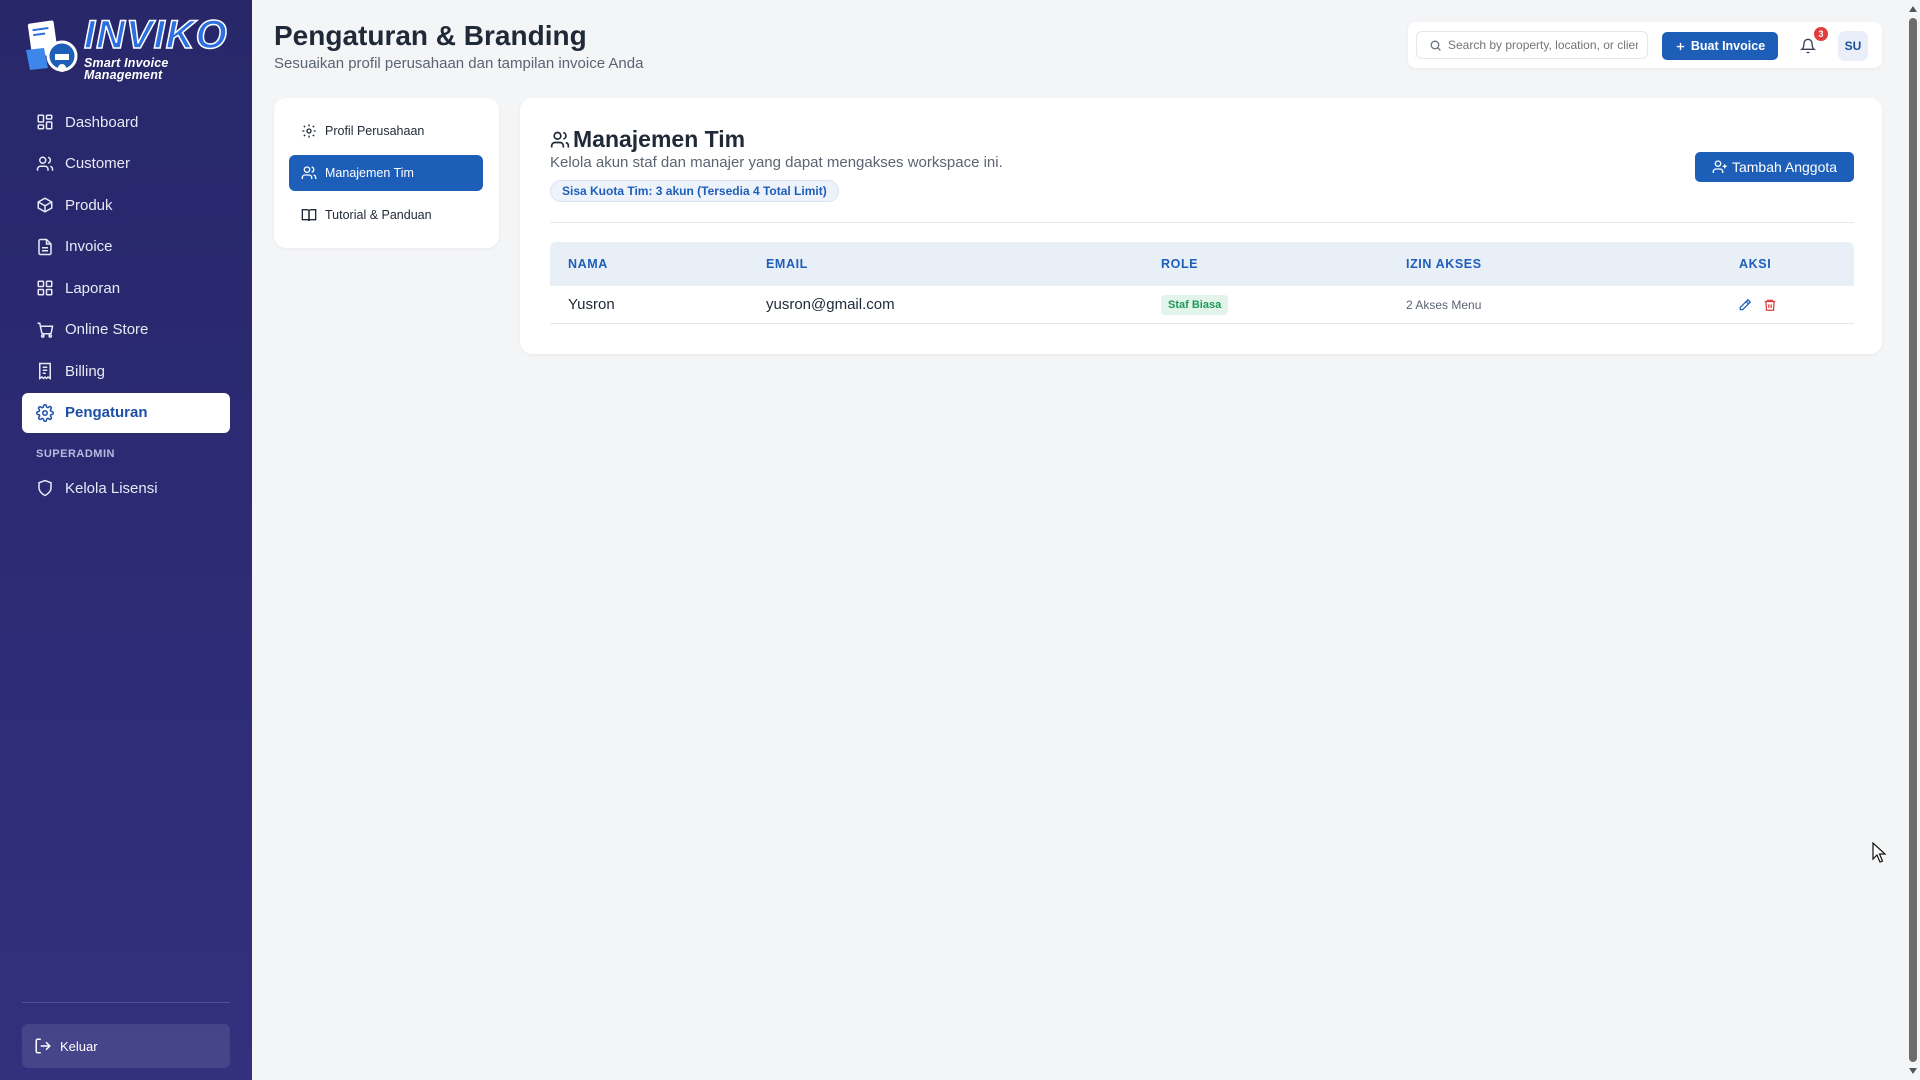 The image size is (1920, 1080). What do you see at coordinates (45, 330) in the screenshot?
I see `cart-icon` at bounding box center [45, 330].